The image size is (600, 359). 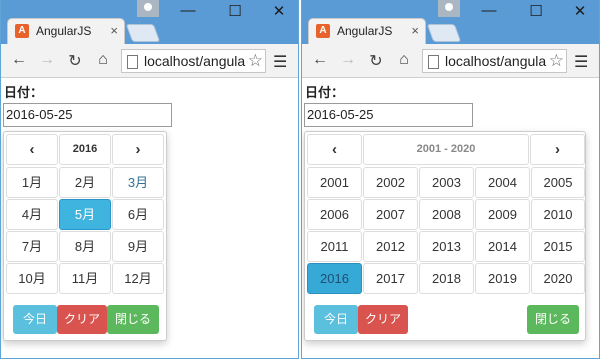 I want to click on year-cell: 2010, so click(x=558, y=214).